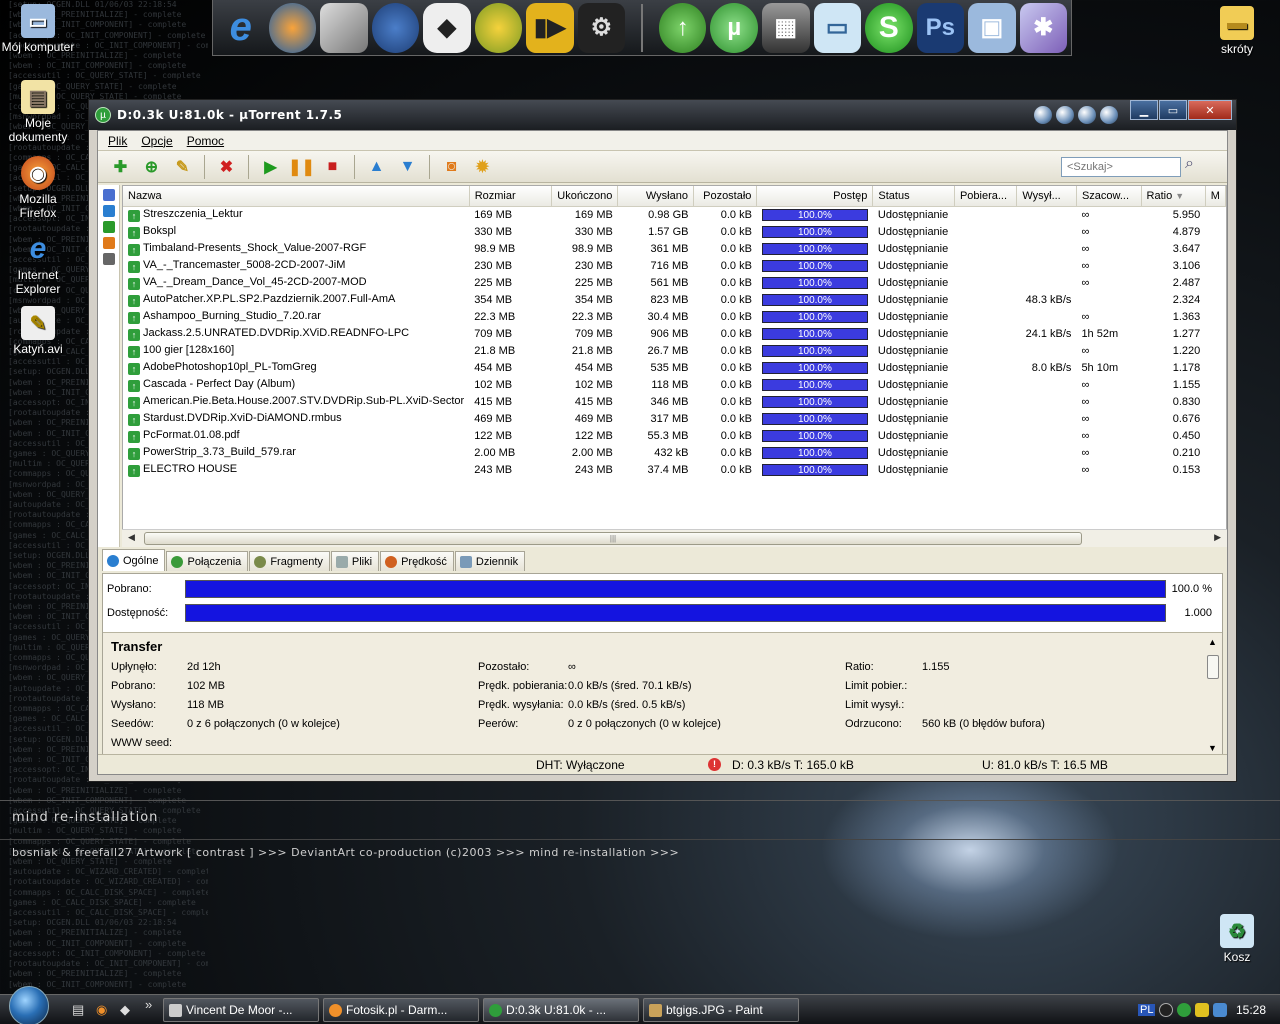  Describe the element at coordinates (205, 141) in the screenshot. I see `menu-help: Pomoc` at that location.